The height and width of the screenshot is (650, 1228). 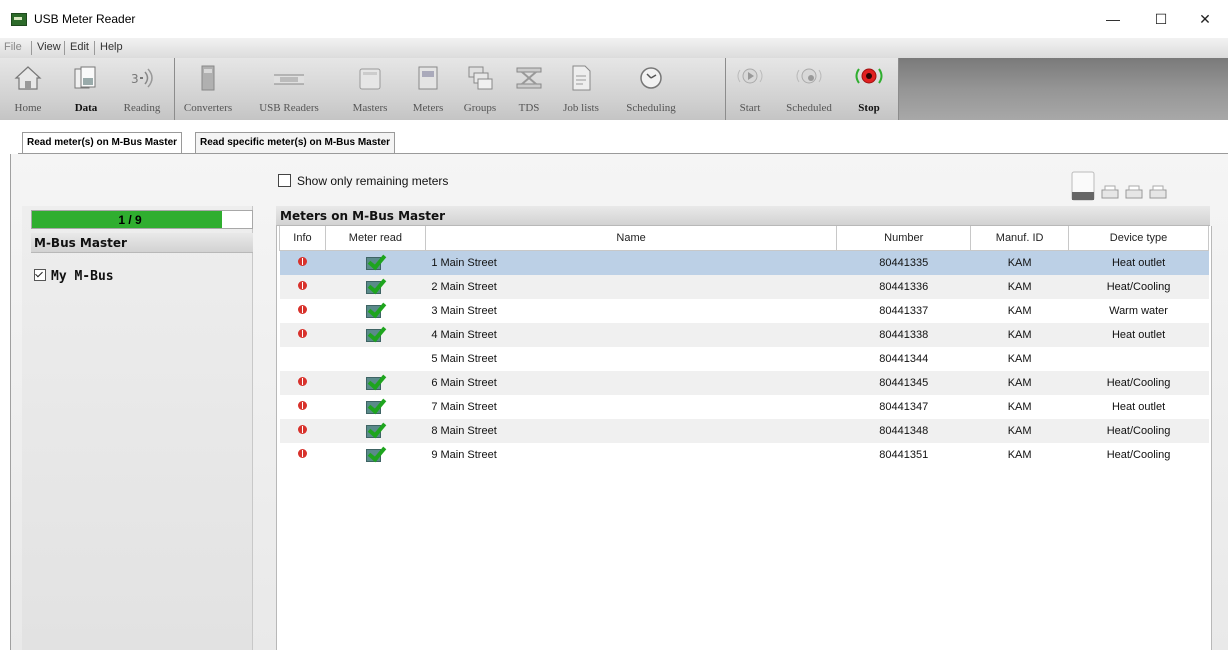 What do you see at coordinates (480, 89) in the screenshot?
I see `groups-button: Groups` at bounding box center [480, 89].